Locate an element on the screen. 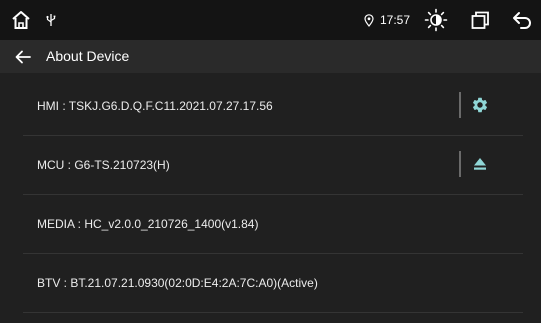 The image size is (541, 323). status-bar: 17:57 is located at coordinates (270, 20).